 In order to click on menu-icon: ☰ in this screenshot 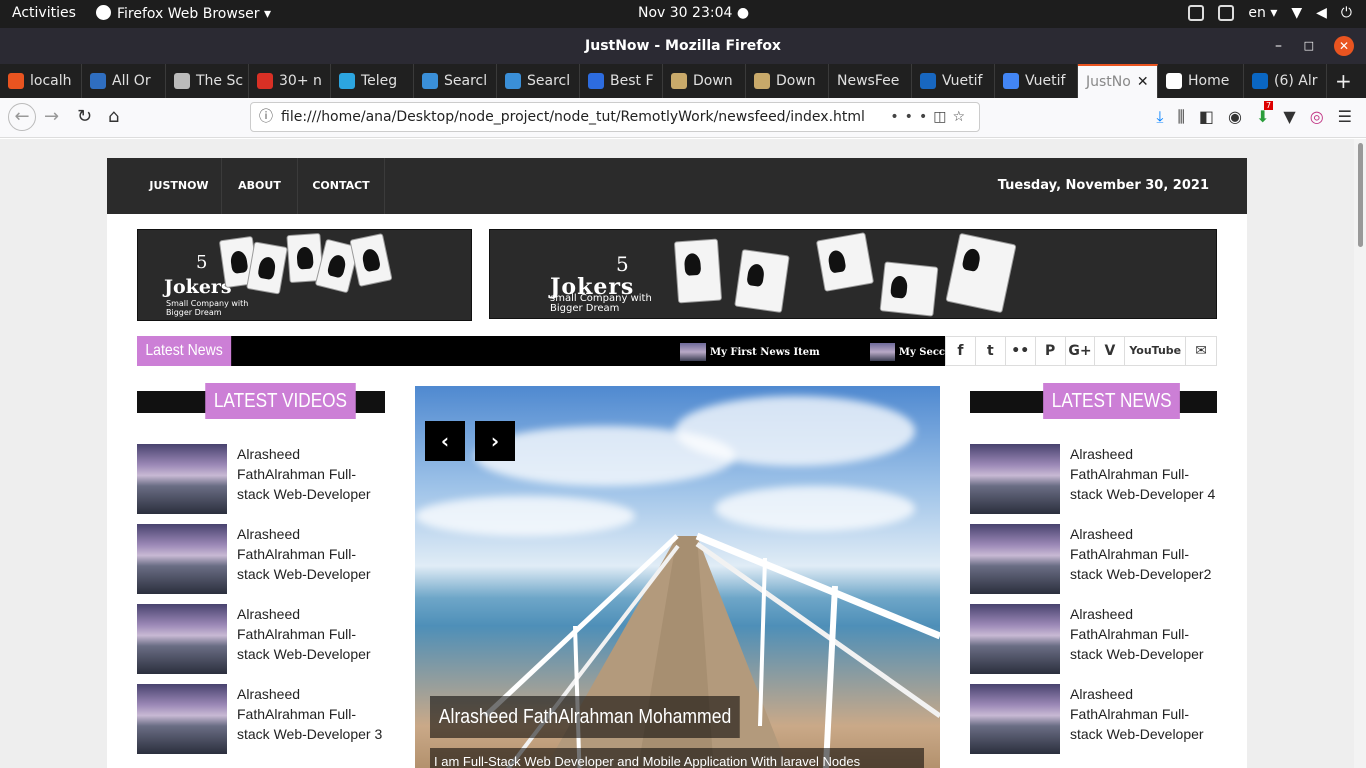, I will do `click(1345, 117)`.